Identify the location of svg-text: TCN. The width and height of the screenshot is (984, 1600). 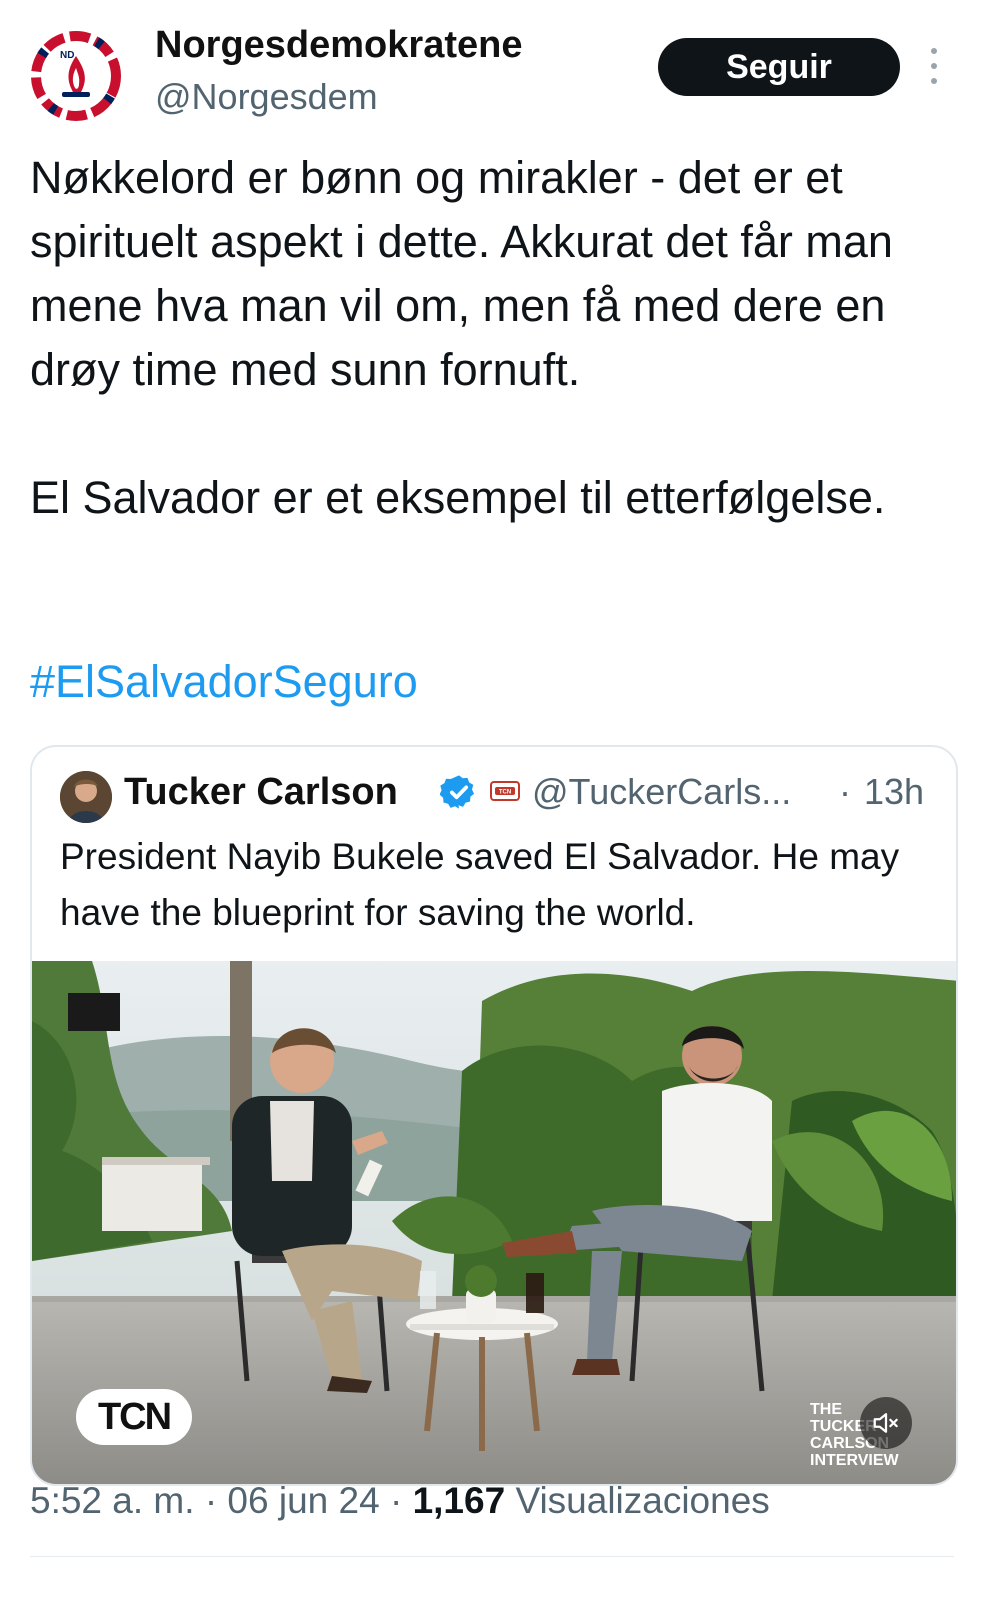
(505, 793).